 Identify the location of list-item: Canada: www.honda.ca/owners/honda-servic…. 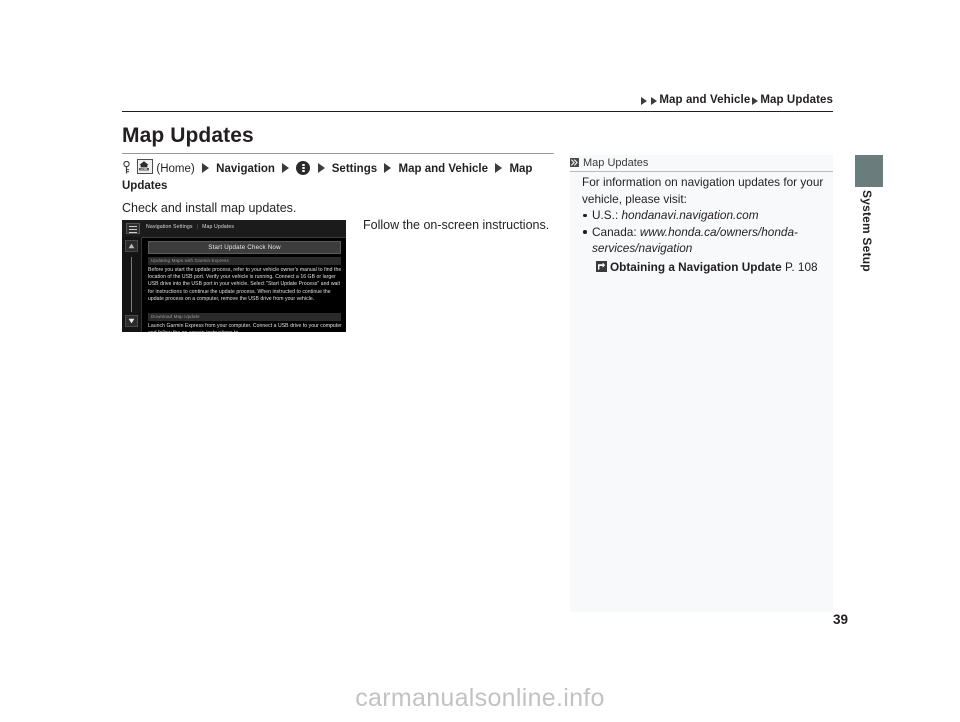
(706, 240).